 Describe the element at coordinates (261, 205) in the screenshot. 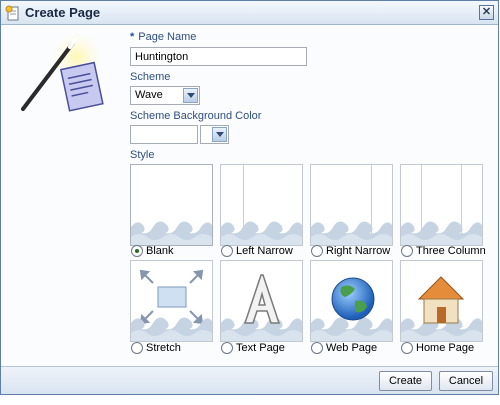

I see `style-tile-left-narrow` at that location.